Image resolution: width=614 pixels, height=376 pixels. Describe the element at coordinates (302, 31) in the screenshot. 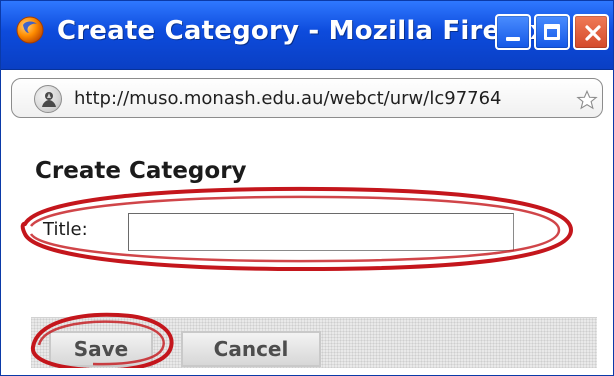

I see `window-title: Create Category - Mozilla Firefox` at that location.